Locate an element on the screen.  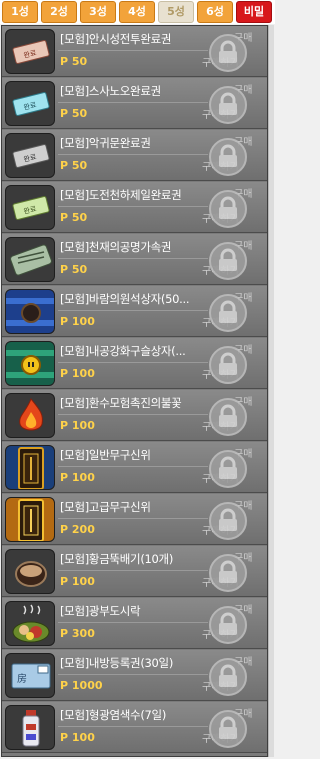
shop-item-row: [모험]천재의공명가속권 P 50 구매하기 구매 is located at coordinates (134, 259).